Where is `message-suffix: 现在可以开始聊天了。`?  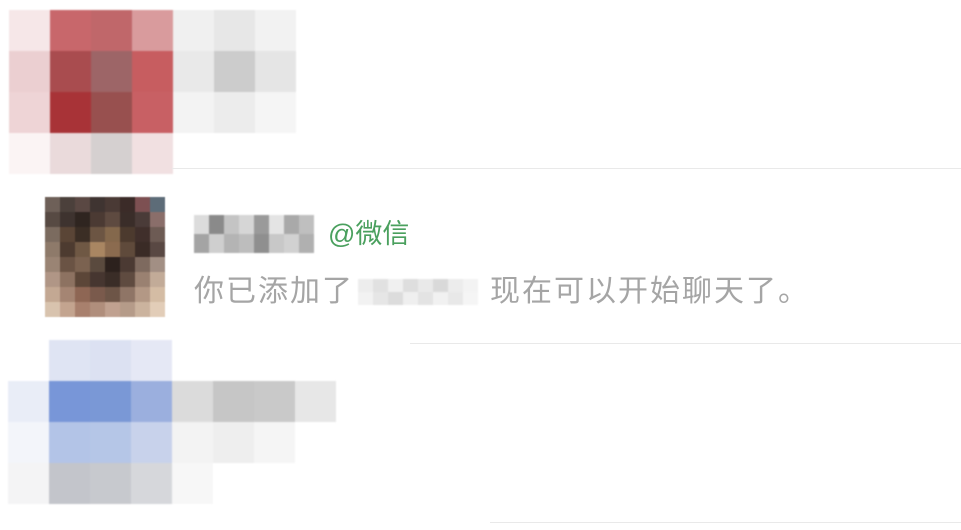
message-suffix: 现在可以开始聊天了。 is located at coordinates (650, 291).